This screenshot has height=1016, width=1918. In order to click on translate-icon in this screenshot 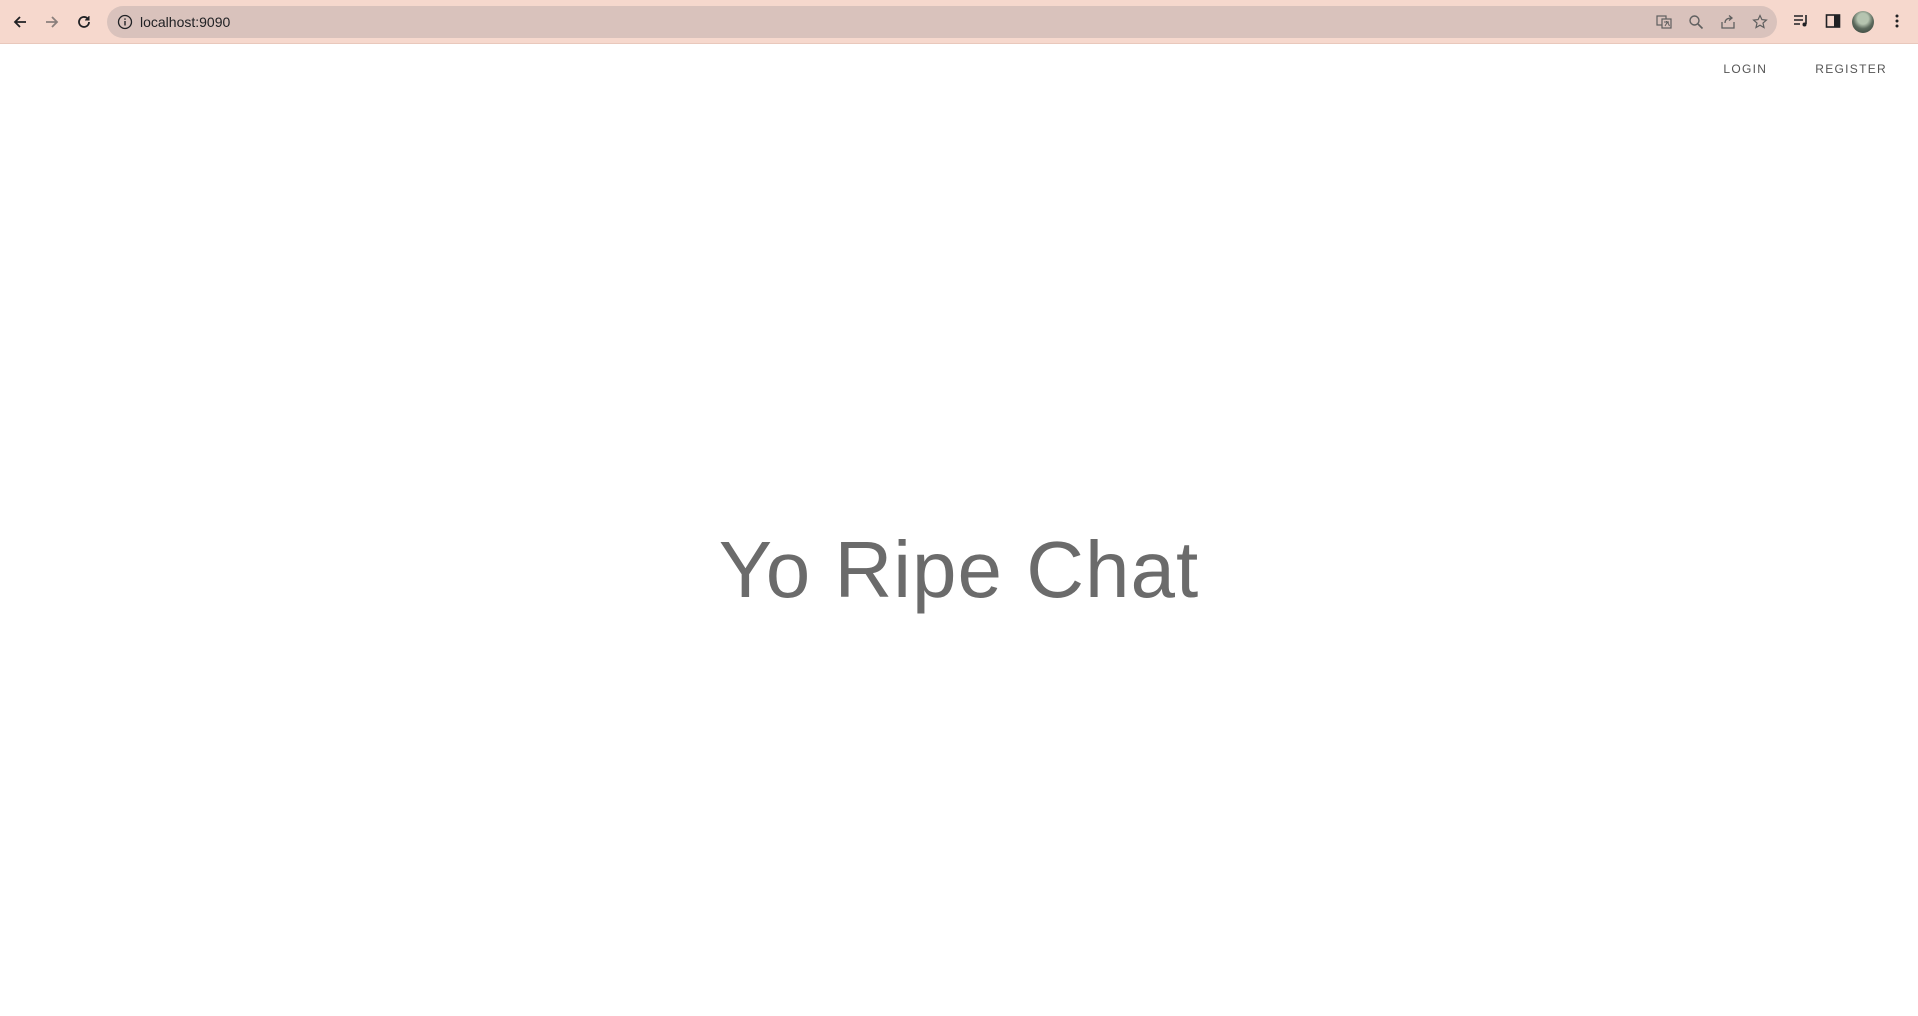, I will do `click(1664, 22)`.